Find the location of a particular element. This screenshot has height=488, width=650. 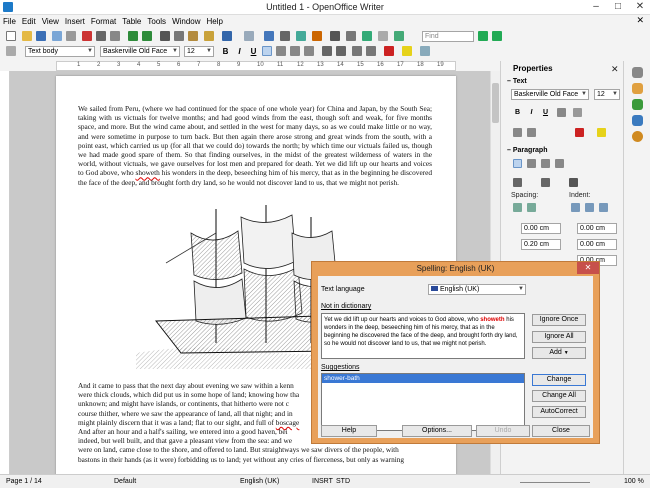

spacing-above-input: 0.00 cm is located at coordinates (541, 228).